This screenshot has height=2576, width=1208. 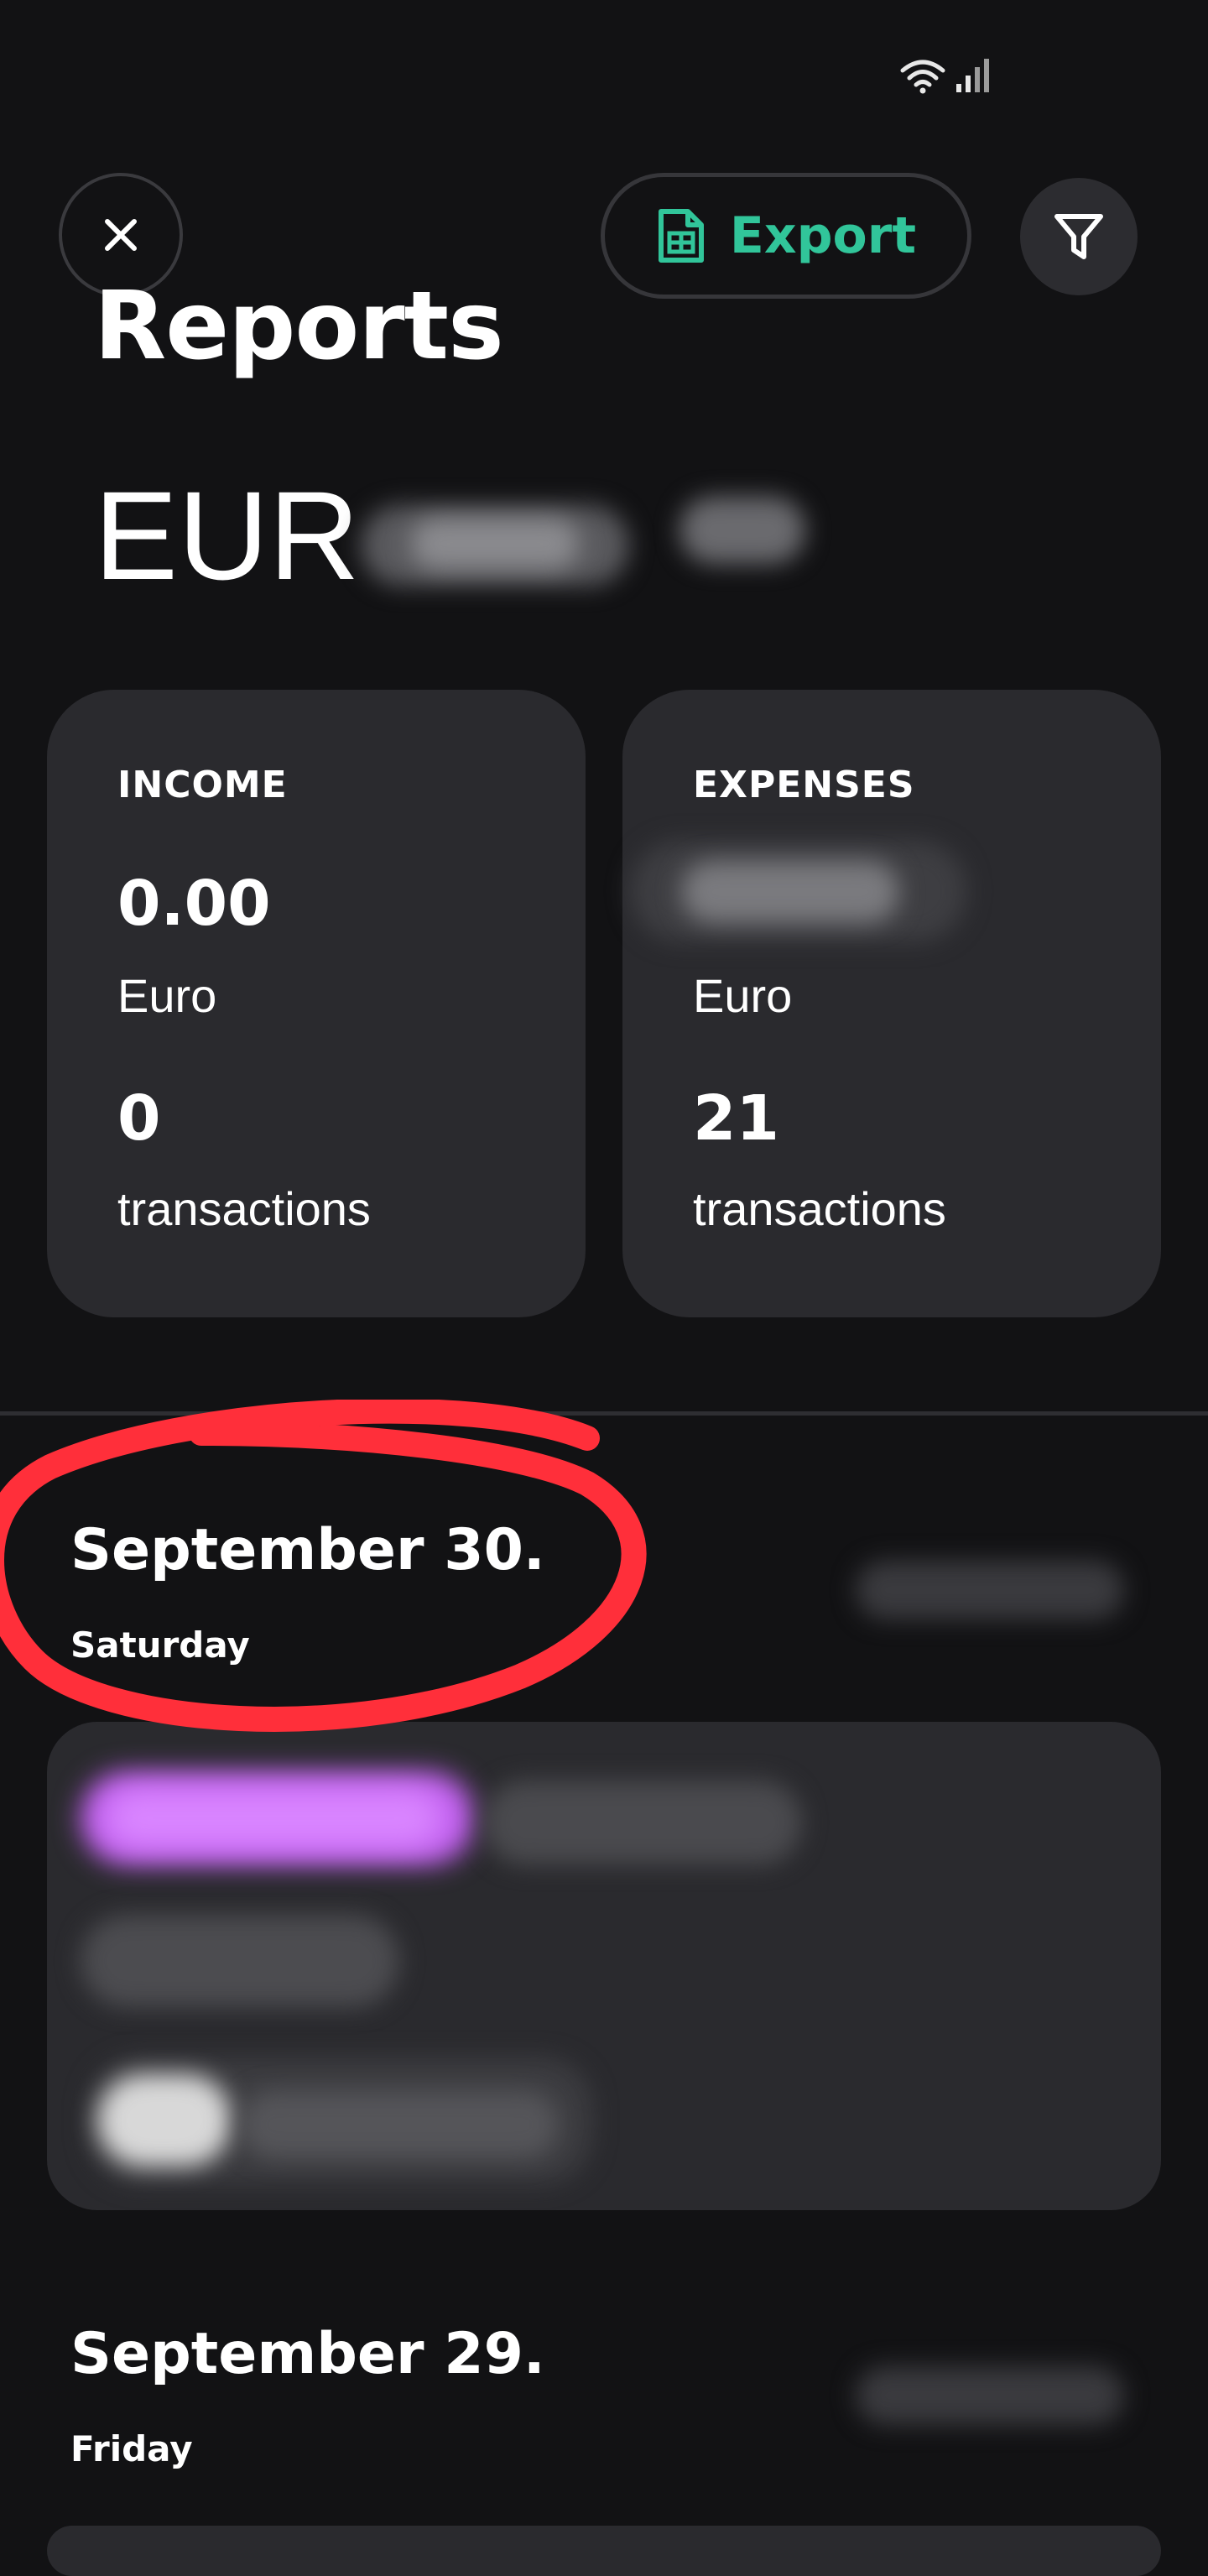 What do you see at coordinates (139, 1118) in the screenshot?
I see `income-transaction-count: 0` at bounding box center [139, 1118].